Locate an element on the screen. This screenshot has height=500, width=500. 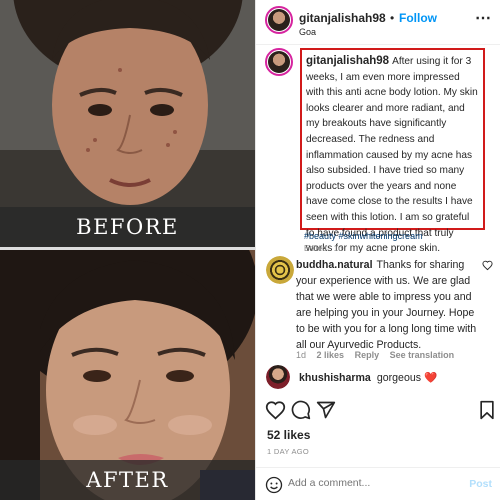
author-username: gitanjalishah98 is located at coordinates (342, 18).